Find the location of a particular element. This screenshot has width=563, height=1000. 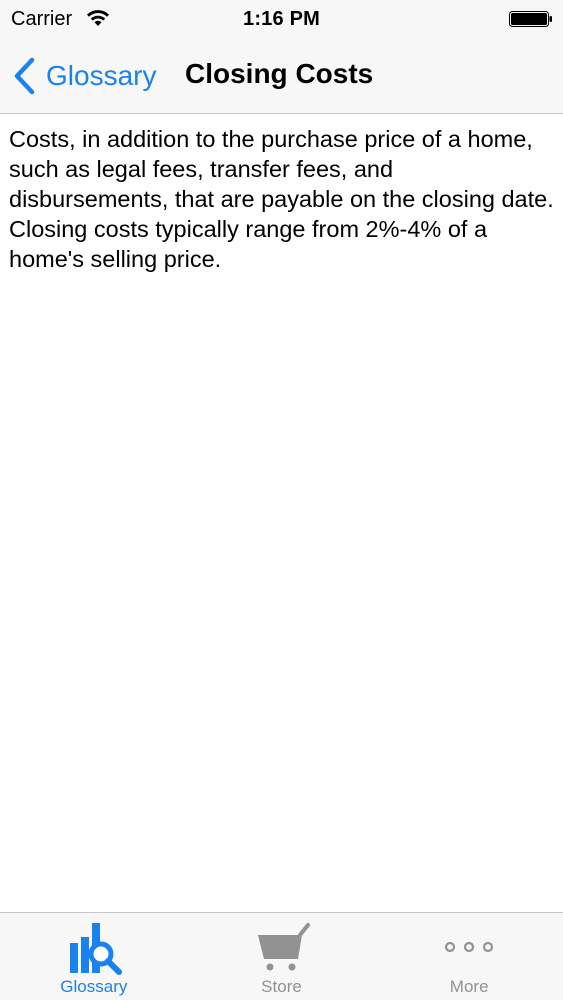

cart-icon is located at coordinates (283, 947).